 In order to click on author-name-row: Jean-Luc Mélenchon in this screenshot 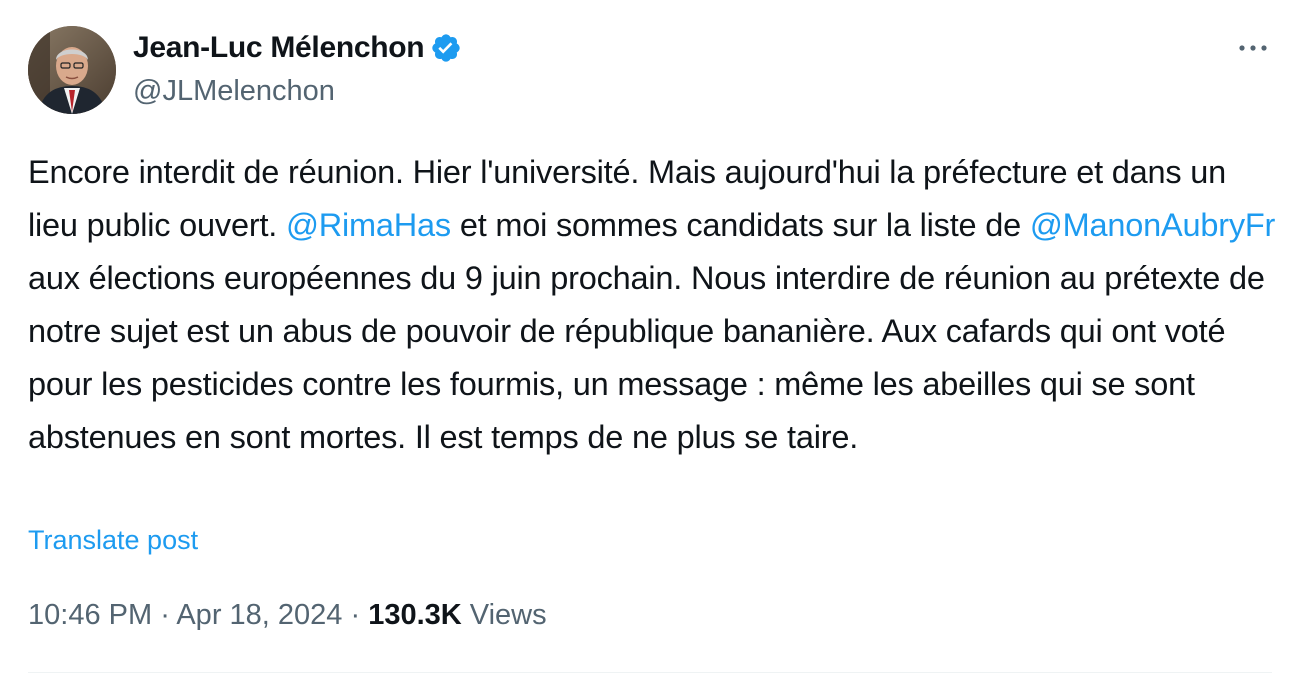, I will do `click(297, 48)`.